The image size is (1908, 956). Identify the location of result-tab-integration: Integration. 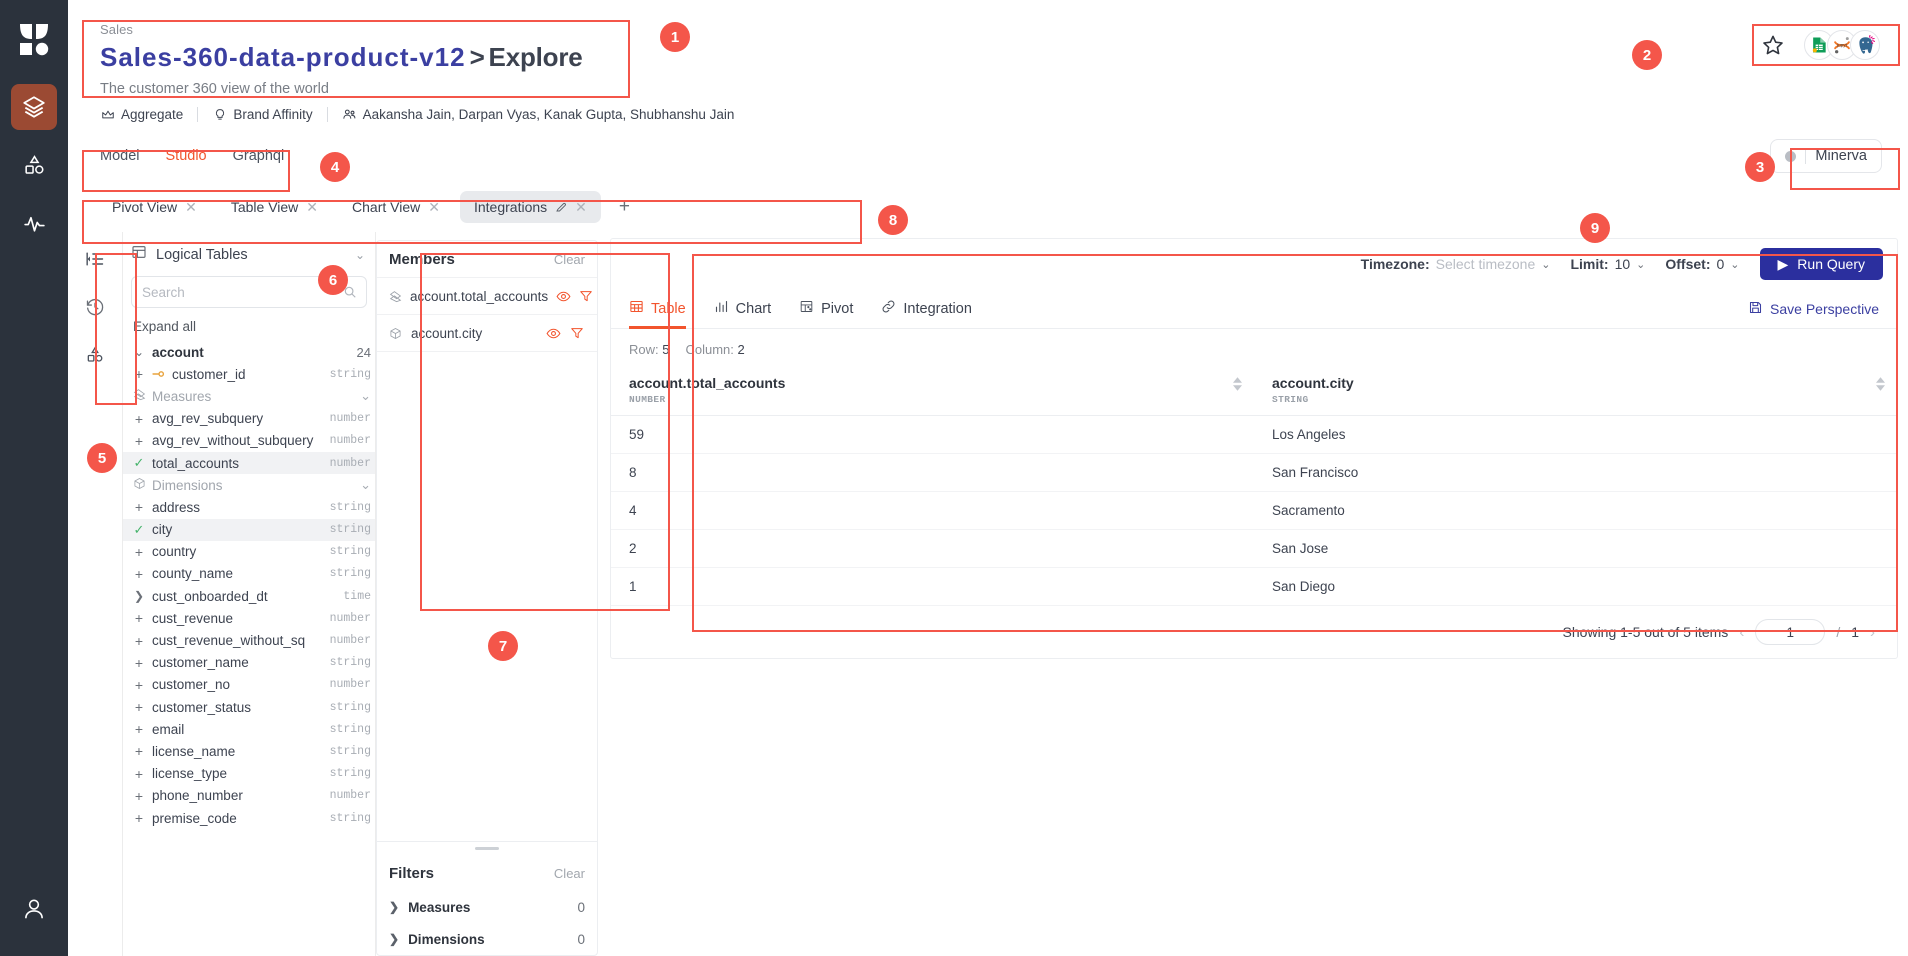
(926, 309).